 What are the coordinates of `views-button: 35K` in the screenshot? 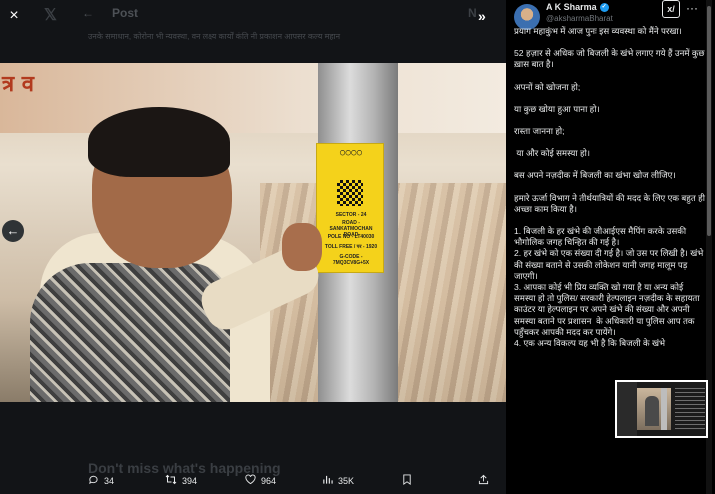 It's located at (338, 481).